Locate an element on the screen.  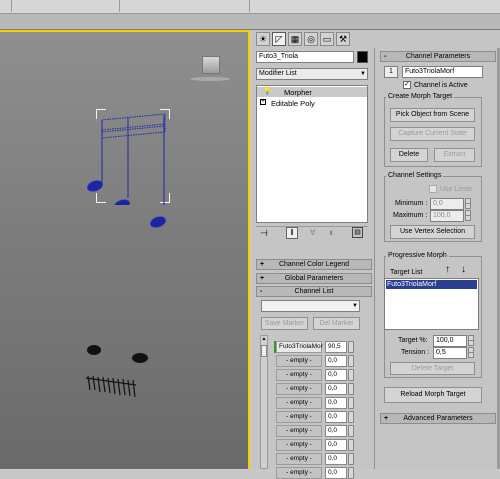
extract-button: Extract is located at coordinates (454, 155).